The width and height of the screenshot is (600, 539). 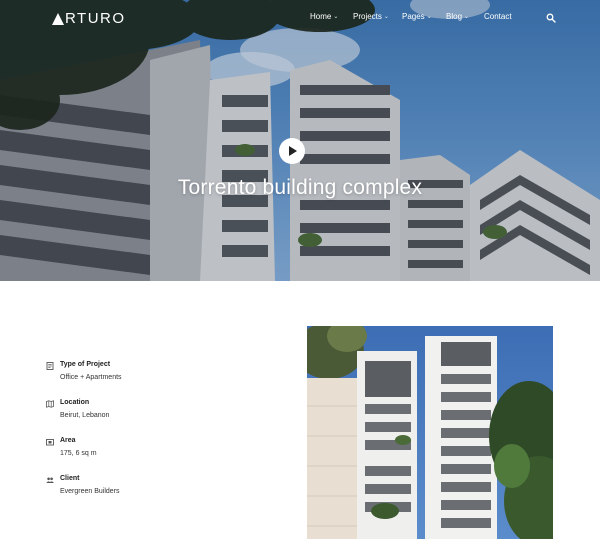 What do you see at coordinates (300, 187) in the screenshot?
I see `project-title: Torrento building complex` at bounding box center [300, 187].